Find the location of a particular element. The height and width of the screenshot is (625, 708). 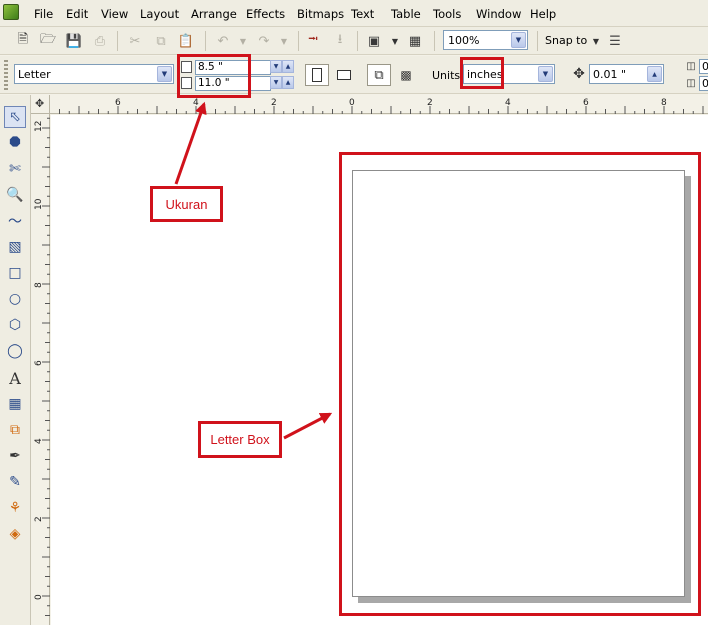

page-arrow is located at coordinates (308, 426).